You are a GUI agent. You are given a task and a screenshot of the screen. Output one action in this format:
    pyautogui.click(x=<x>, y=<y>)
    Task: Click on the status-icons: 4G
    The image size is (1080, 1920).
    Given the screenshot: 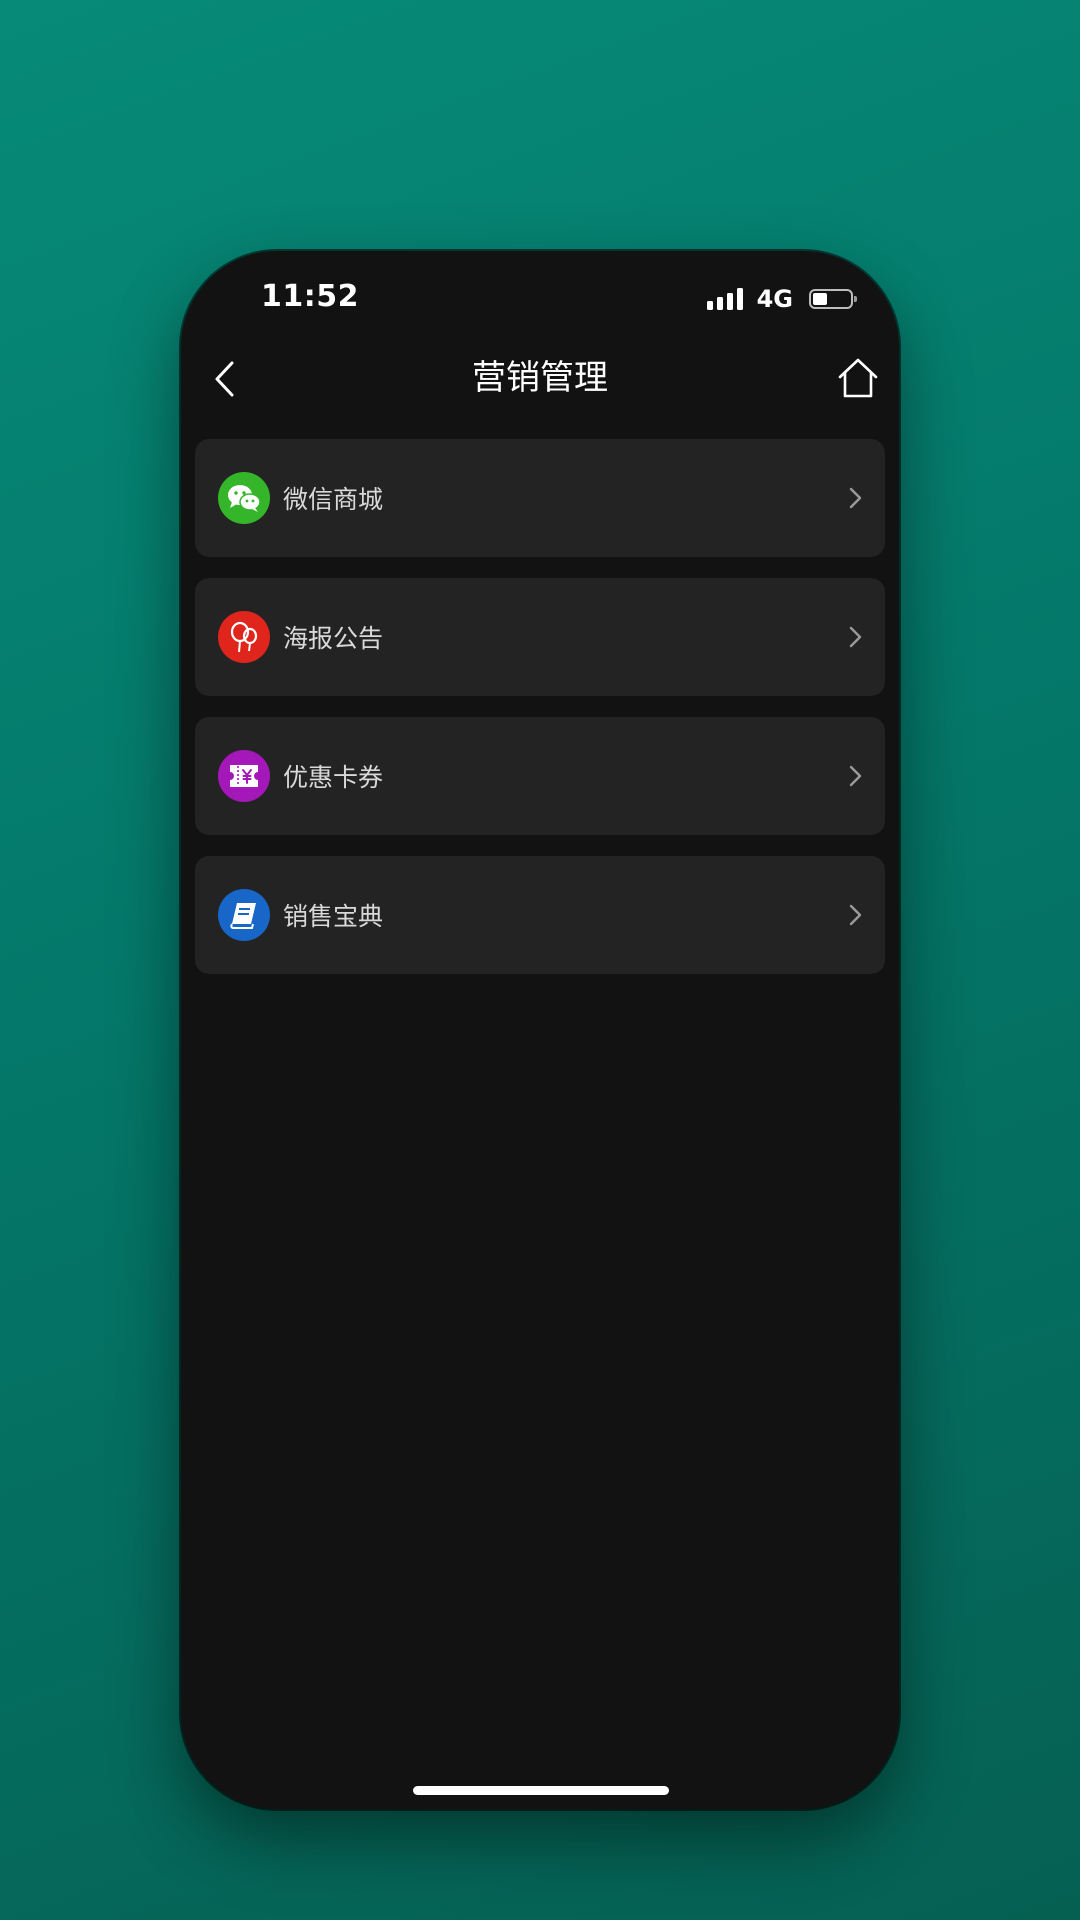 What is the action you would take?
    pyautogui.click(x=781, y=299)
    